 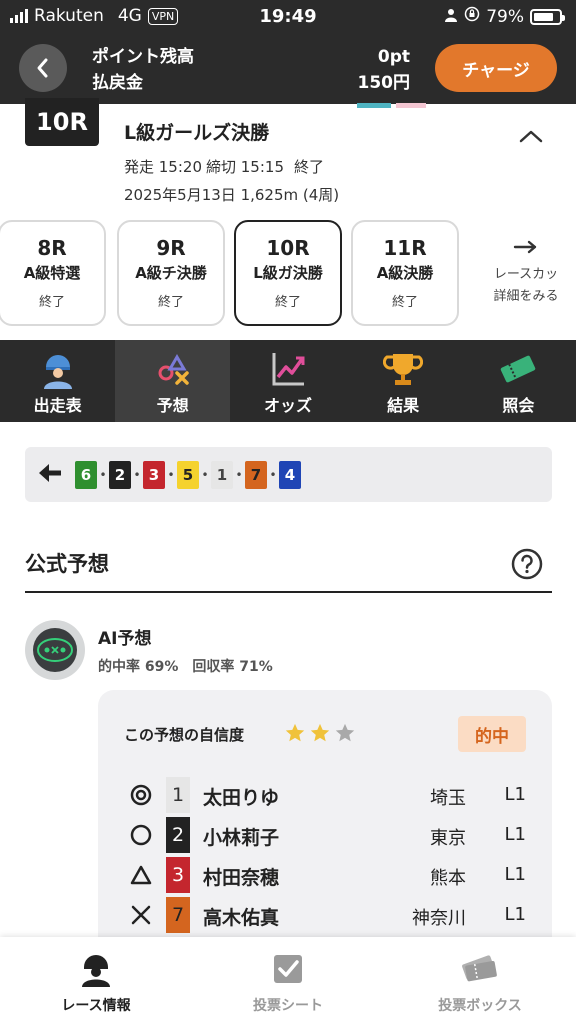 What do you see at coordinates (345, 735) in the screenshot?
I see `star-empty-icon` at bounding box center [345, 735].